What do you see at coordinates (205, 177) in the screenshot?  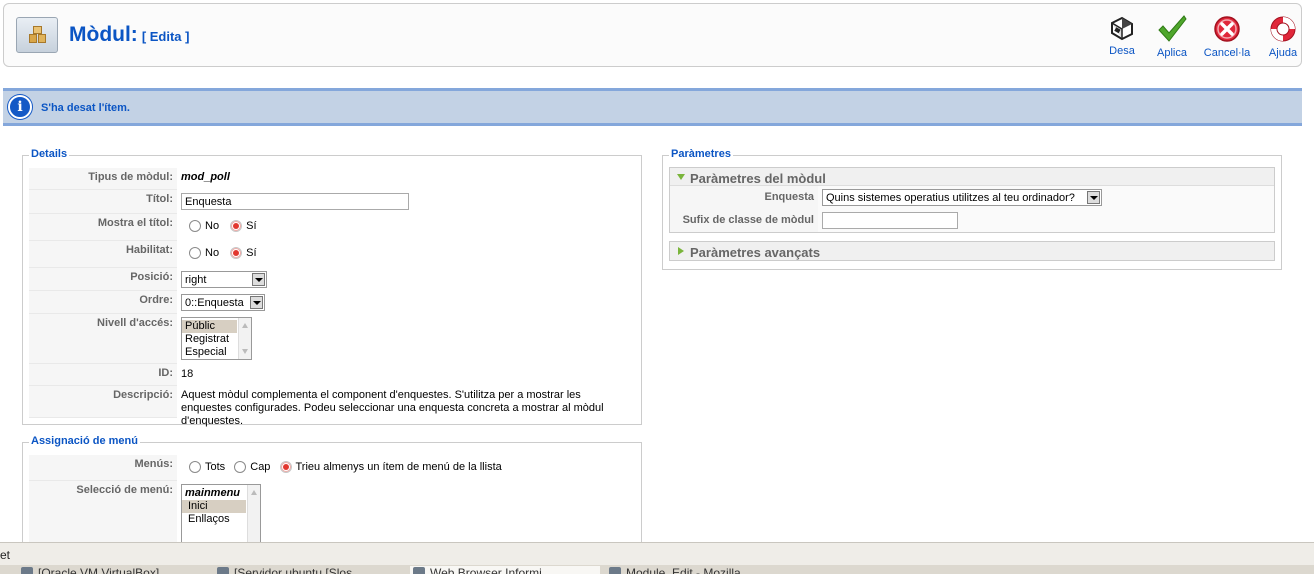 I see `module-type-value: mod_poll` at bounding box center [205, 177].